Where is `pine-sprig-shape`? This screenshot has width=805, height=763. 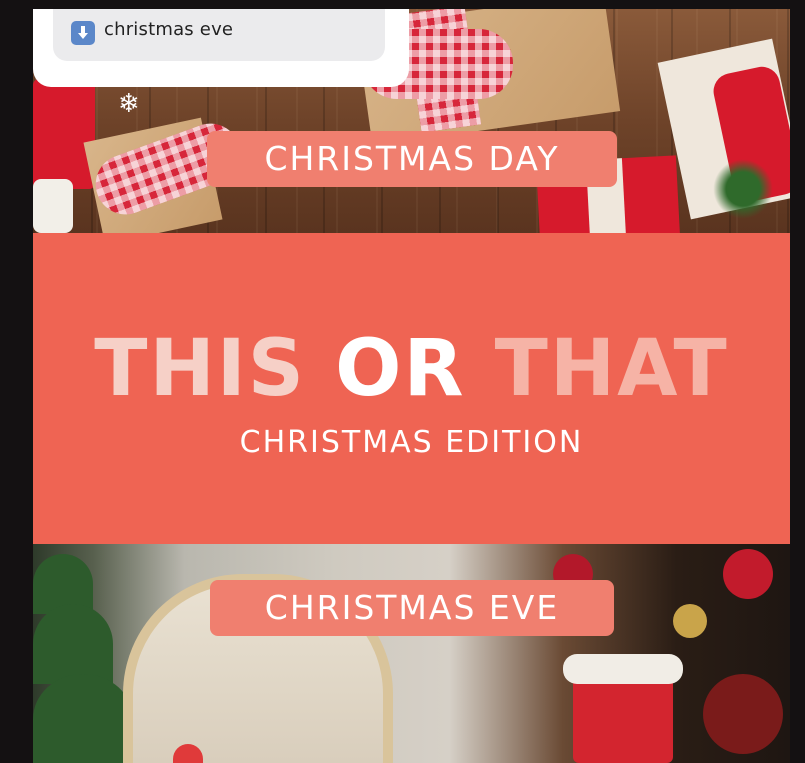
pine-sprig-shape is located at coordinates (743, 189).